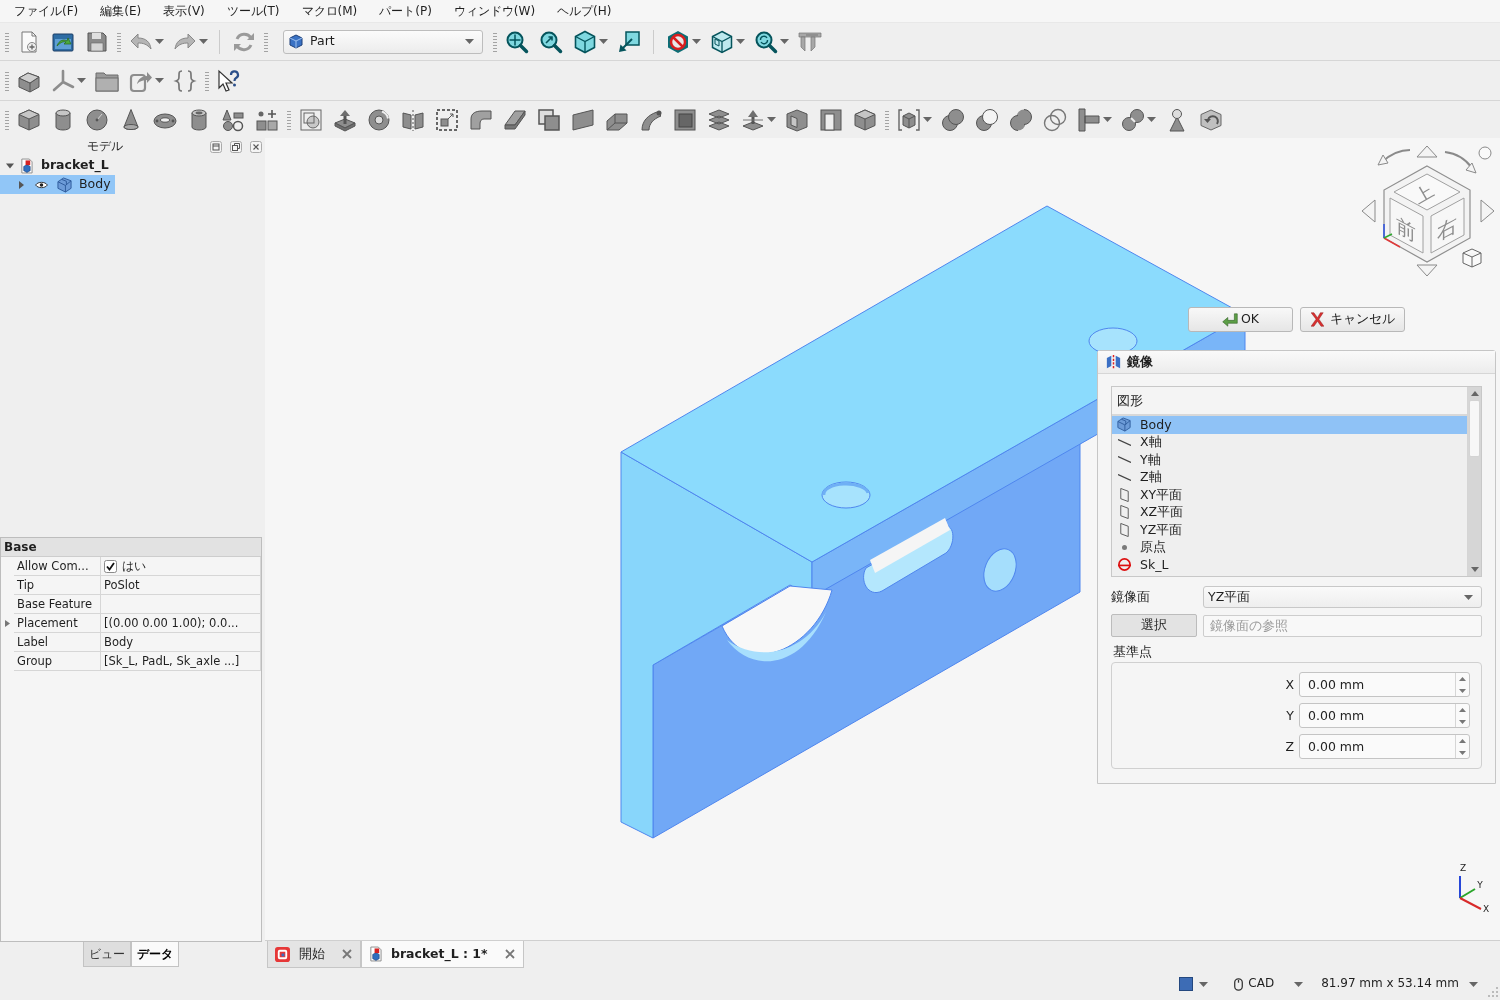  What do you see at coordinates (110, 566) in the screenshot?
I see `checkbox` at bounding box center [110, 566].